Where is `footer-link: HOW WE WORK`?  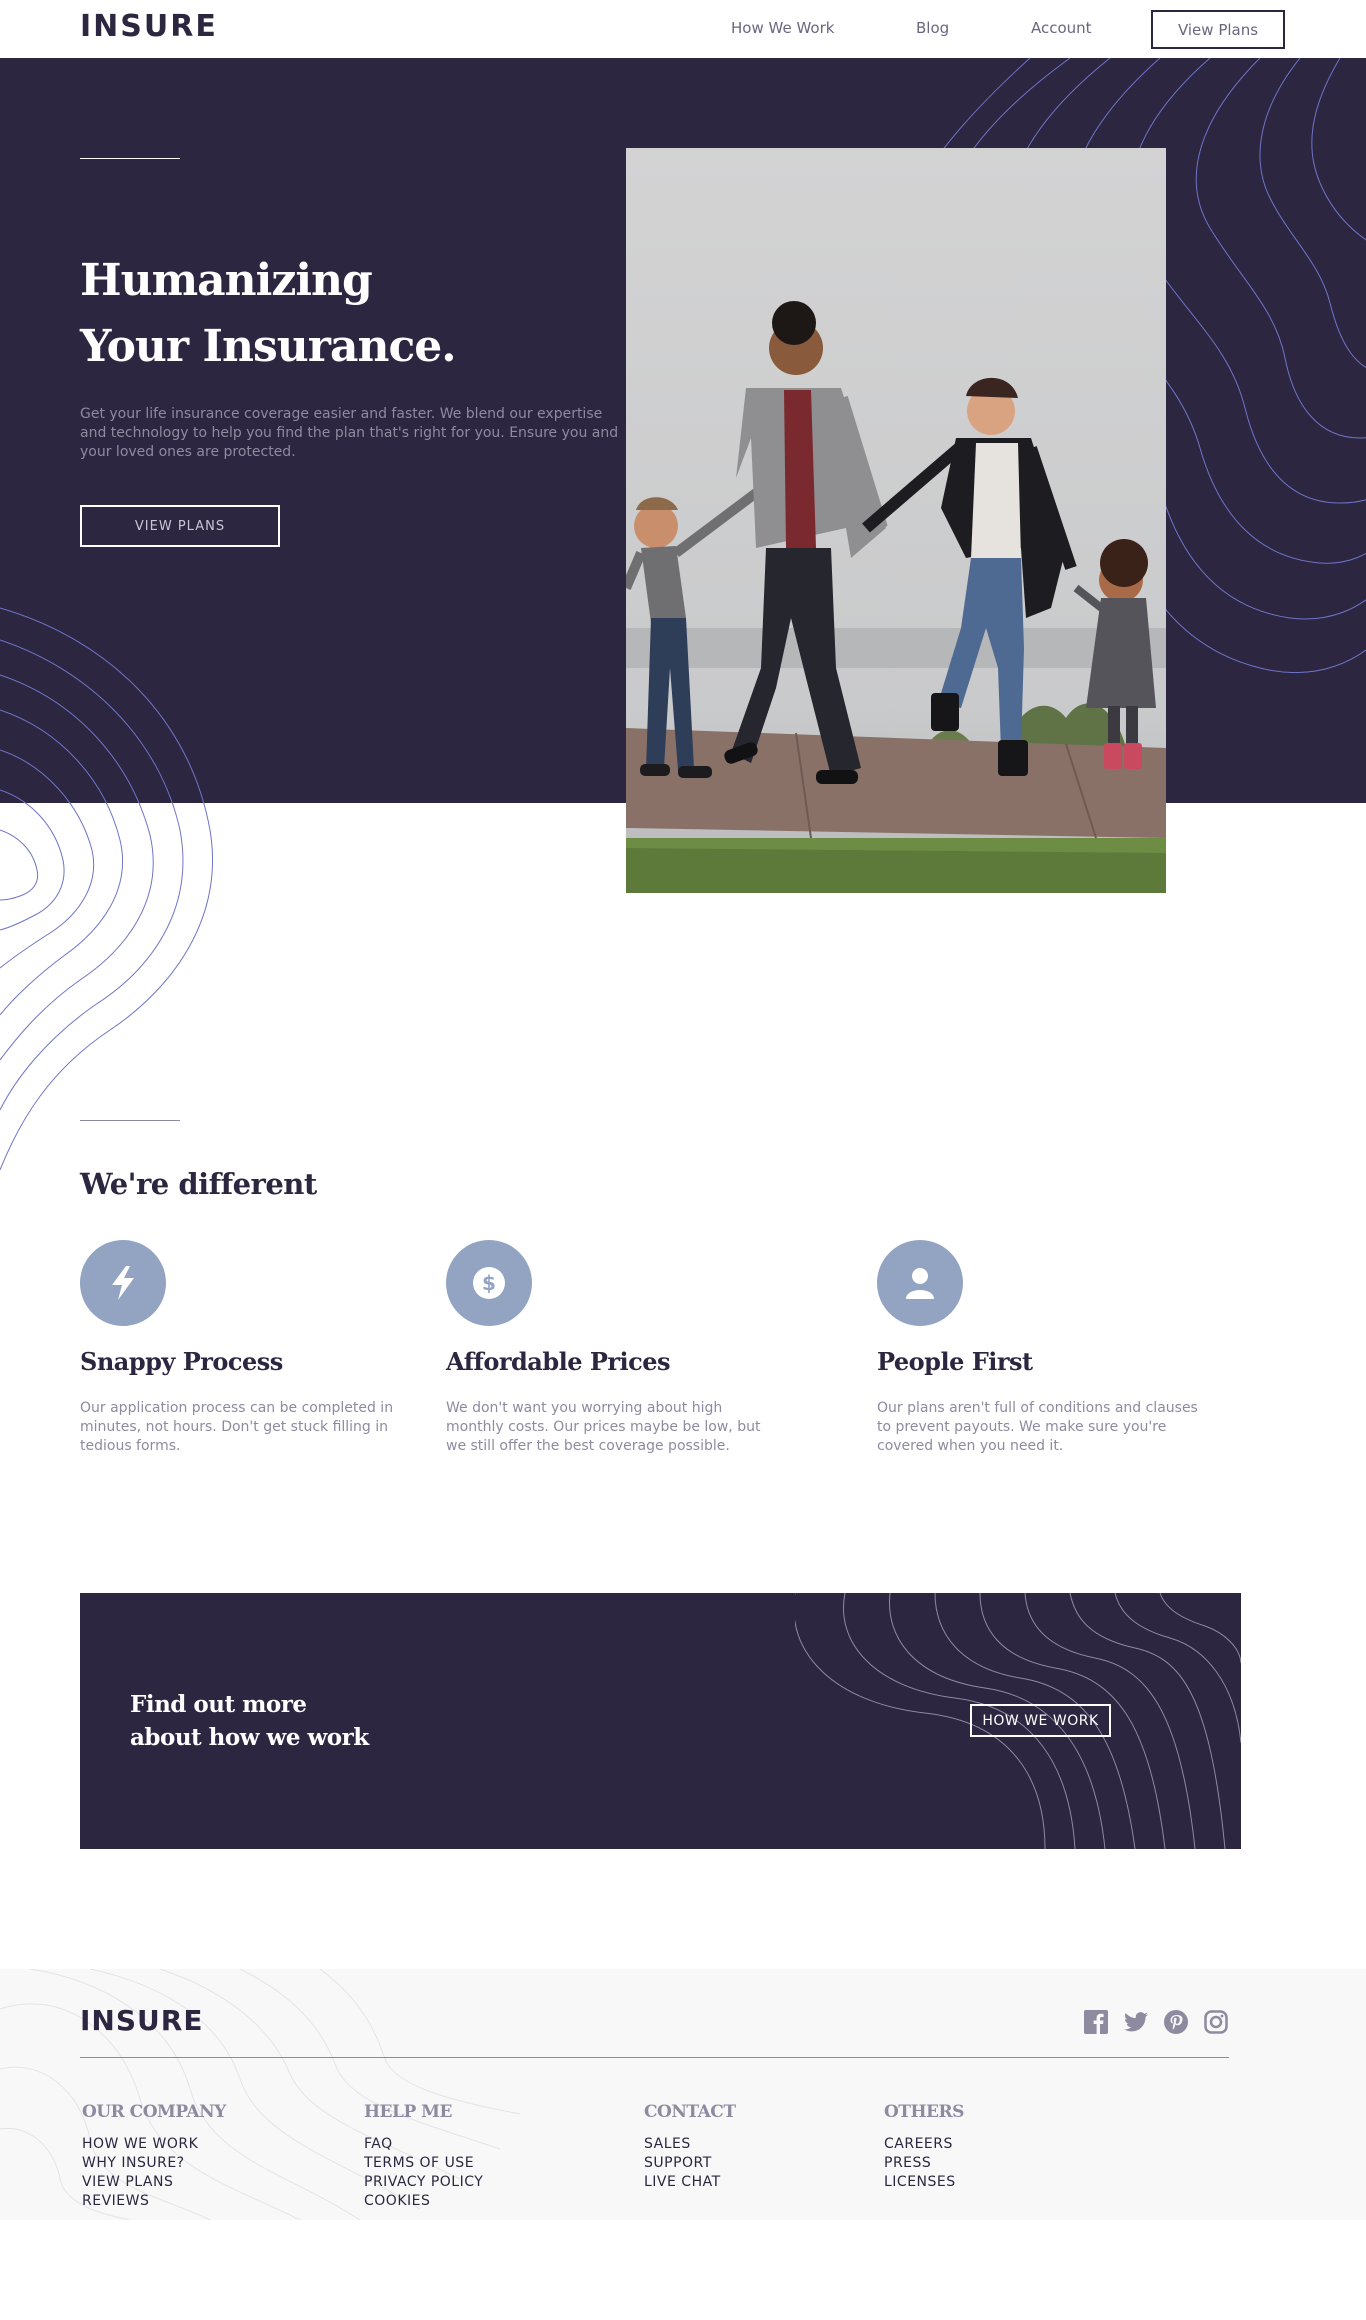 footer-link: HOW WE WORK is located at coordinates (154, 2144).